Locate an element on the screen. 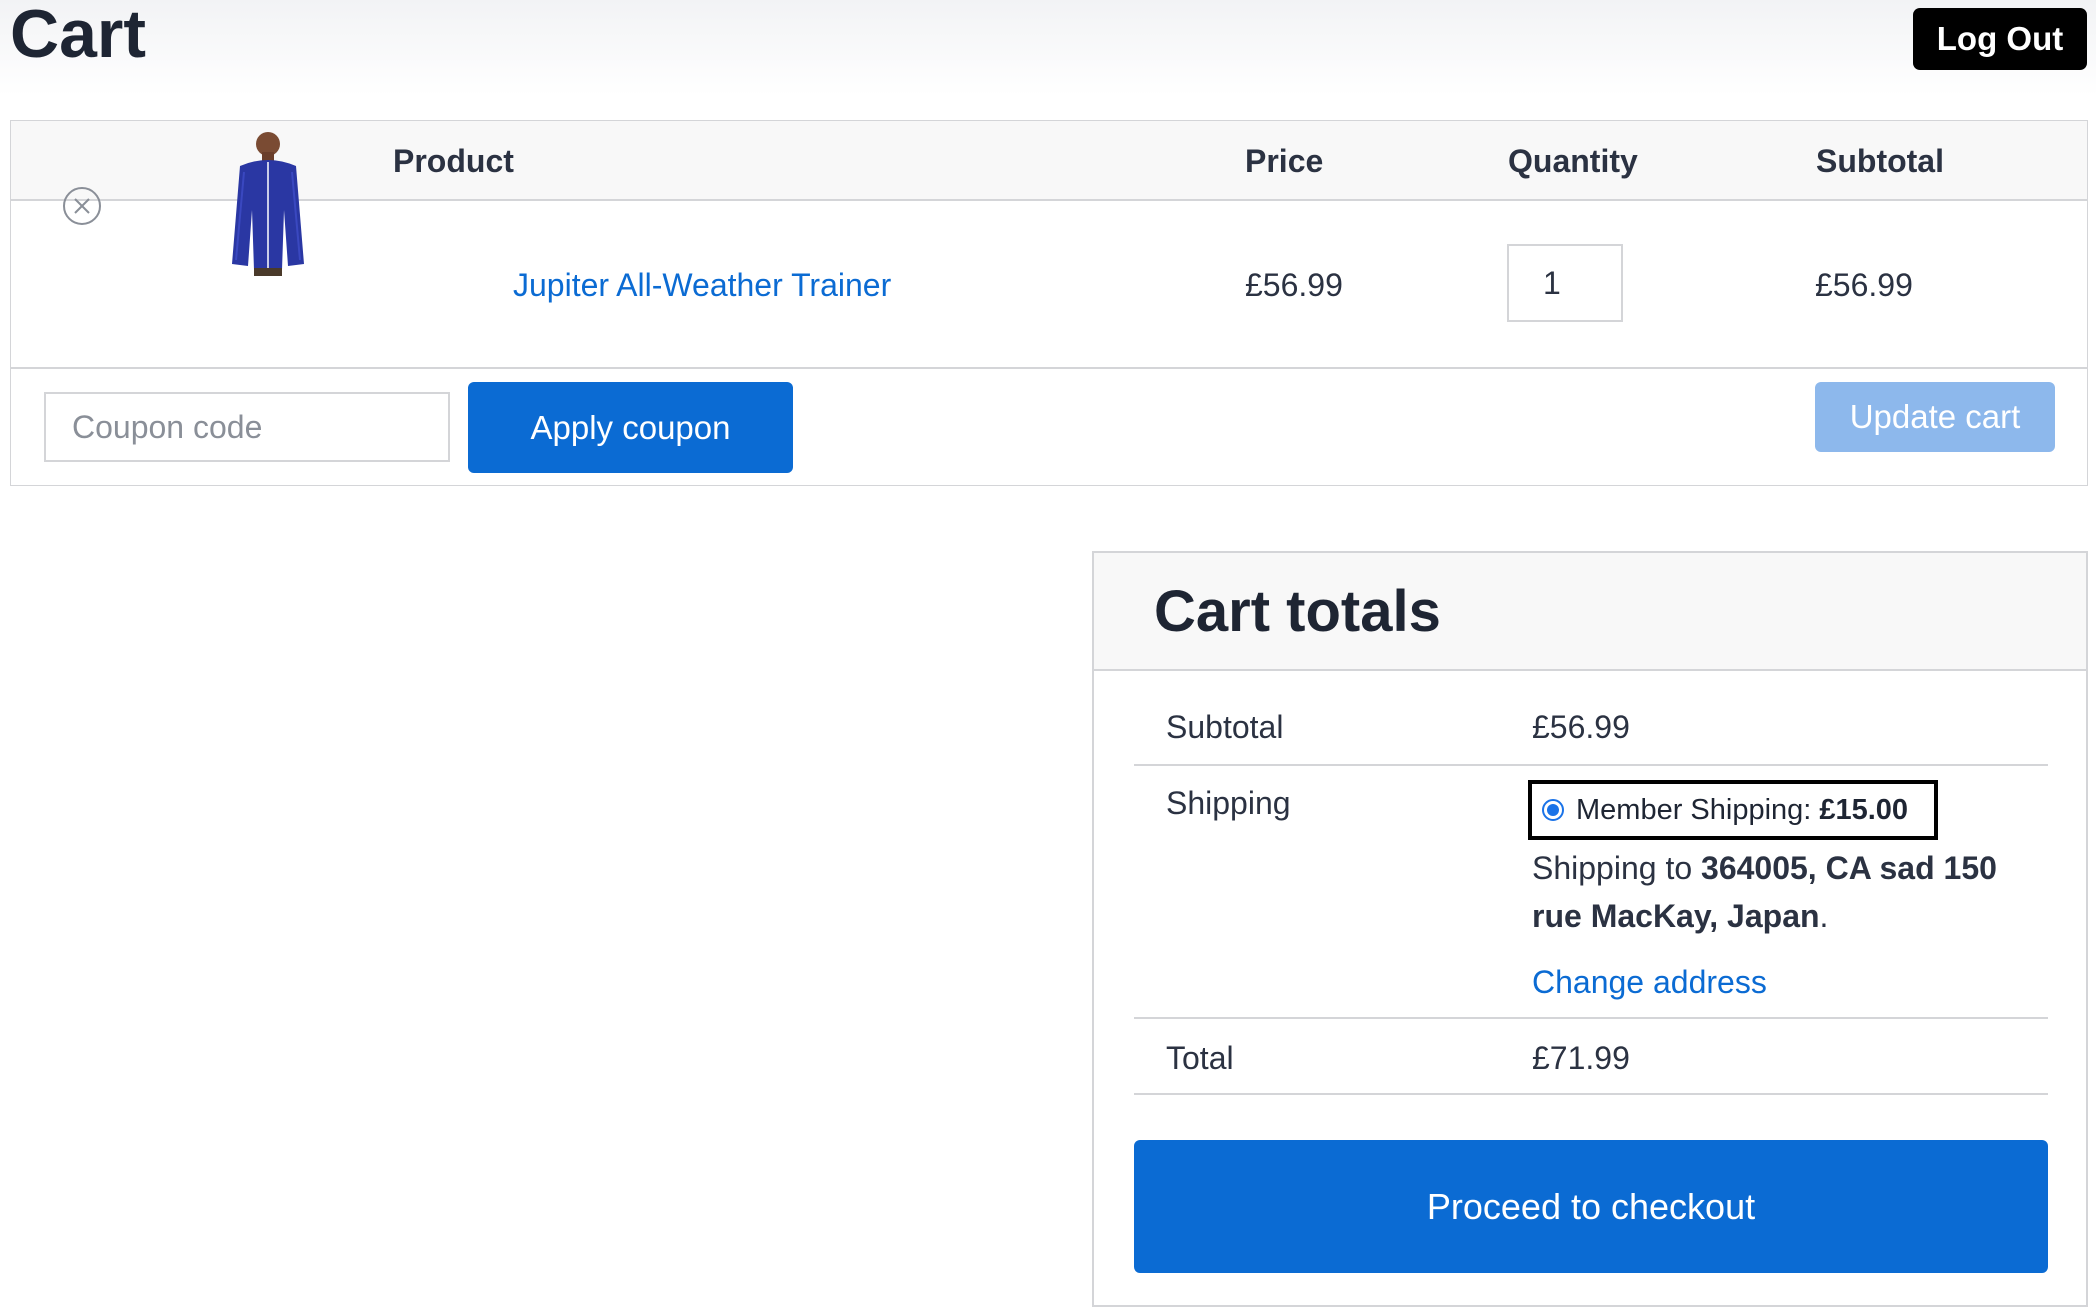 The height and width of the screenshot is (1316, 2096). item-price: £56.99 is located at coordinates (1294, 285).